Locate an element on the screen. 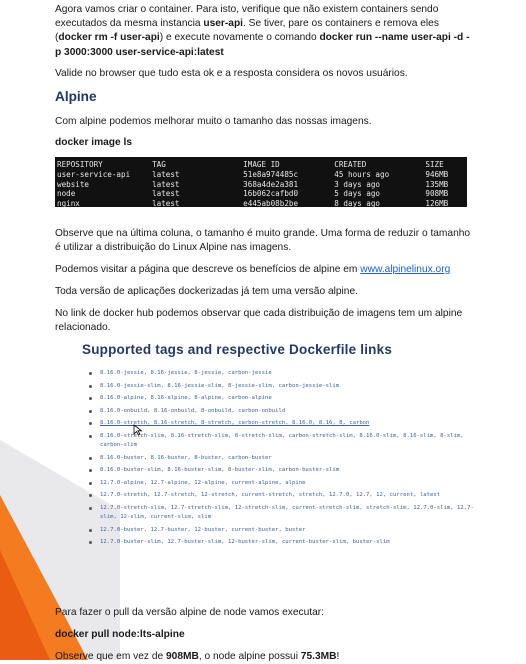  terminal-header-row: REPOSITORY TAG IMAGE ID CREATED SIZE is located at coordinates (250, 164).